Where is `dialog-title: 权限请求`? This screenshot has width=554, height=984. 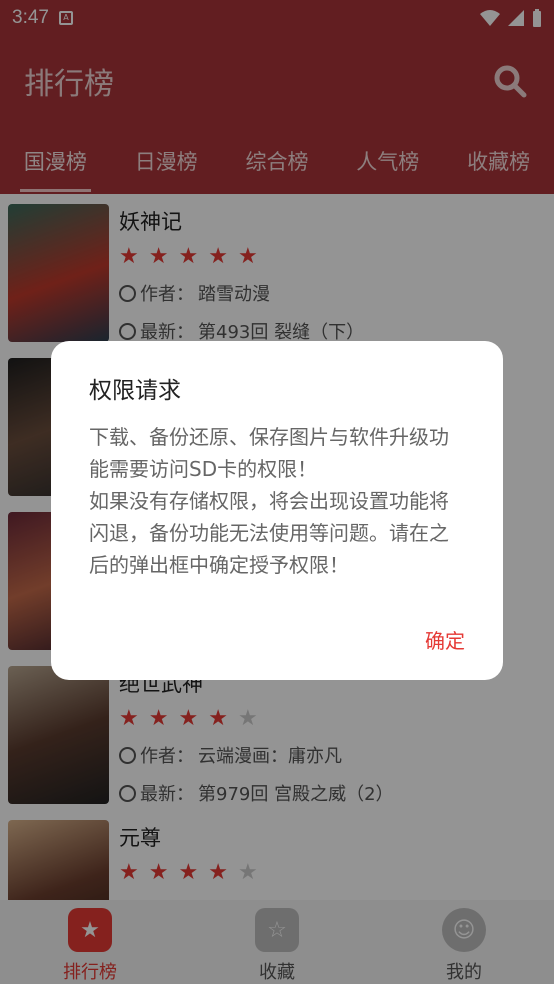
dialog-title: 权限请求 is located at coordinates (135, 391).